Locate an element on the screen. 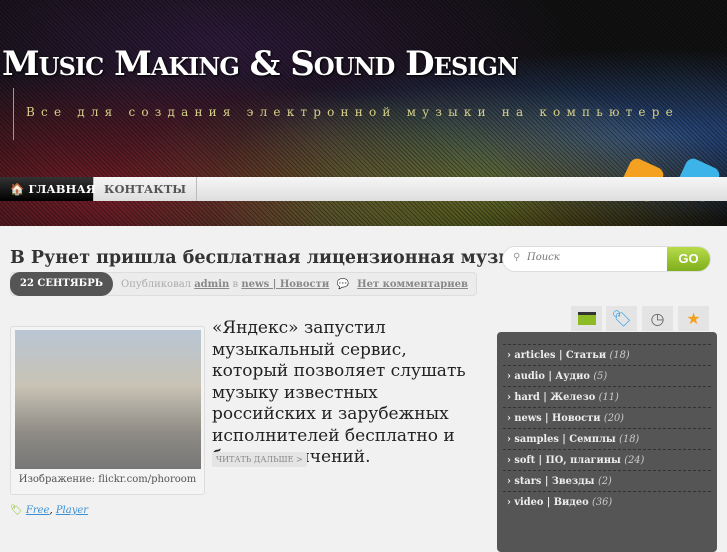  category-item: › hard | Железо (11) is located at coordinates (607, 396).